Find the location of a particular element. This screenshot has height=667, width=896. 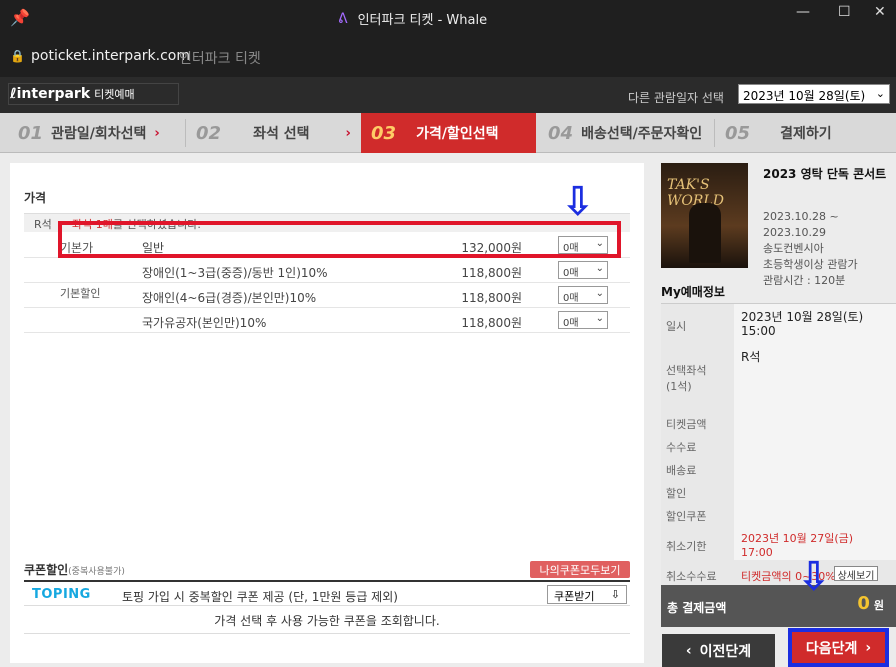

pin-icon: 📌 is located at coordinates (20, 17).